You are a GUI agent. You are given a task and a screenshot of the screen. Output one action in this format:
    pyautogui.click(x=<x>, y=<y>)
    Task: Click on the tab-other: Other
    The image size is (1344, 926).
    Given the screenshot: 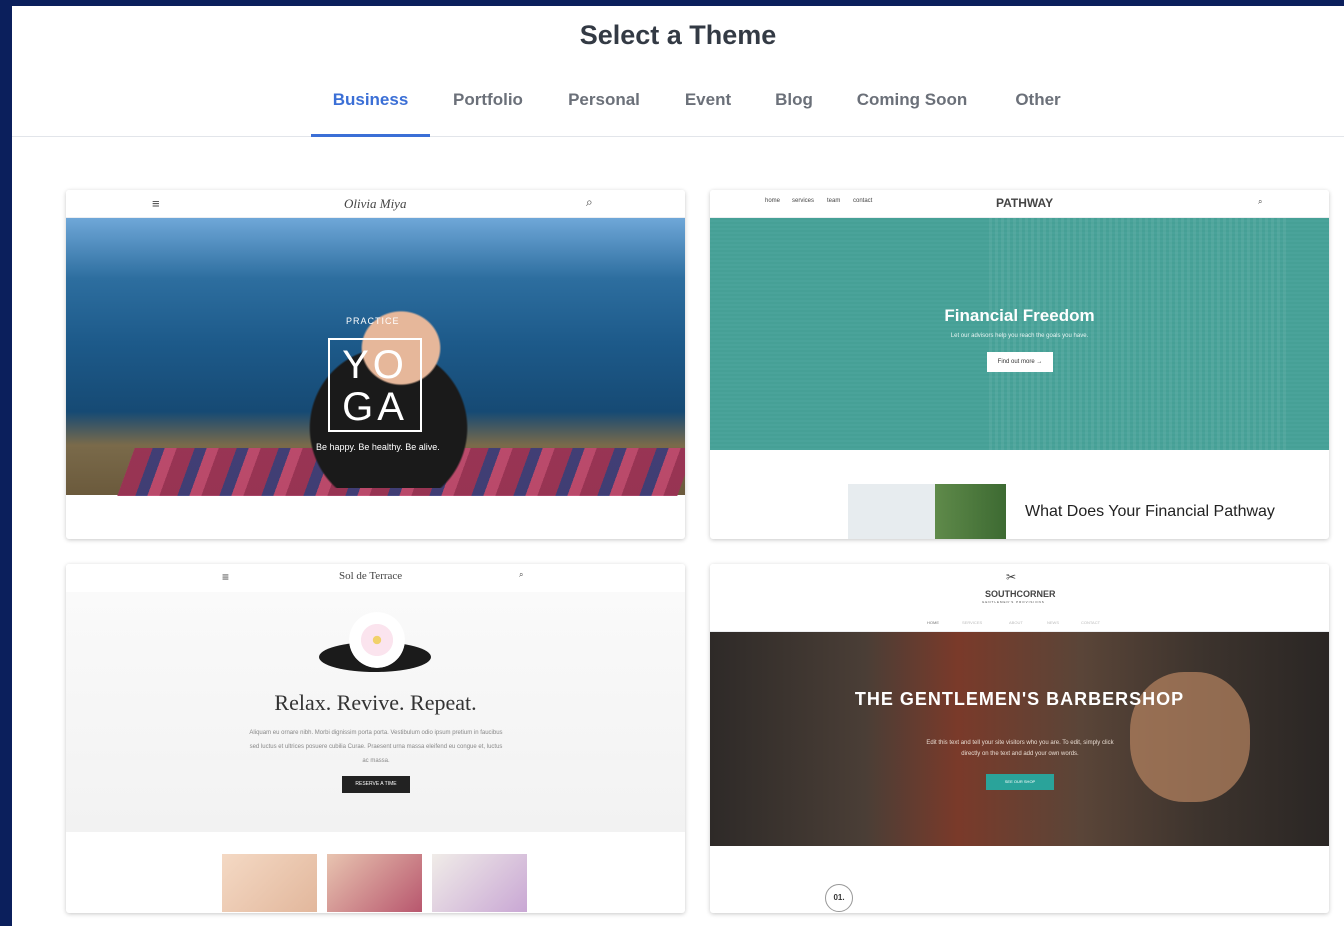 What is the action you would take?
    pyautogui.click(x=1038, y=106)
    